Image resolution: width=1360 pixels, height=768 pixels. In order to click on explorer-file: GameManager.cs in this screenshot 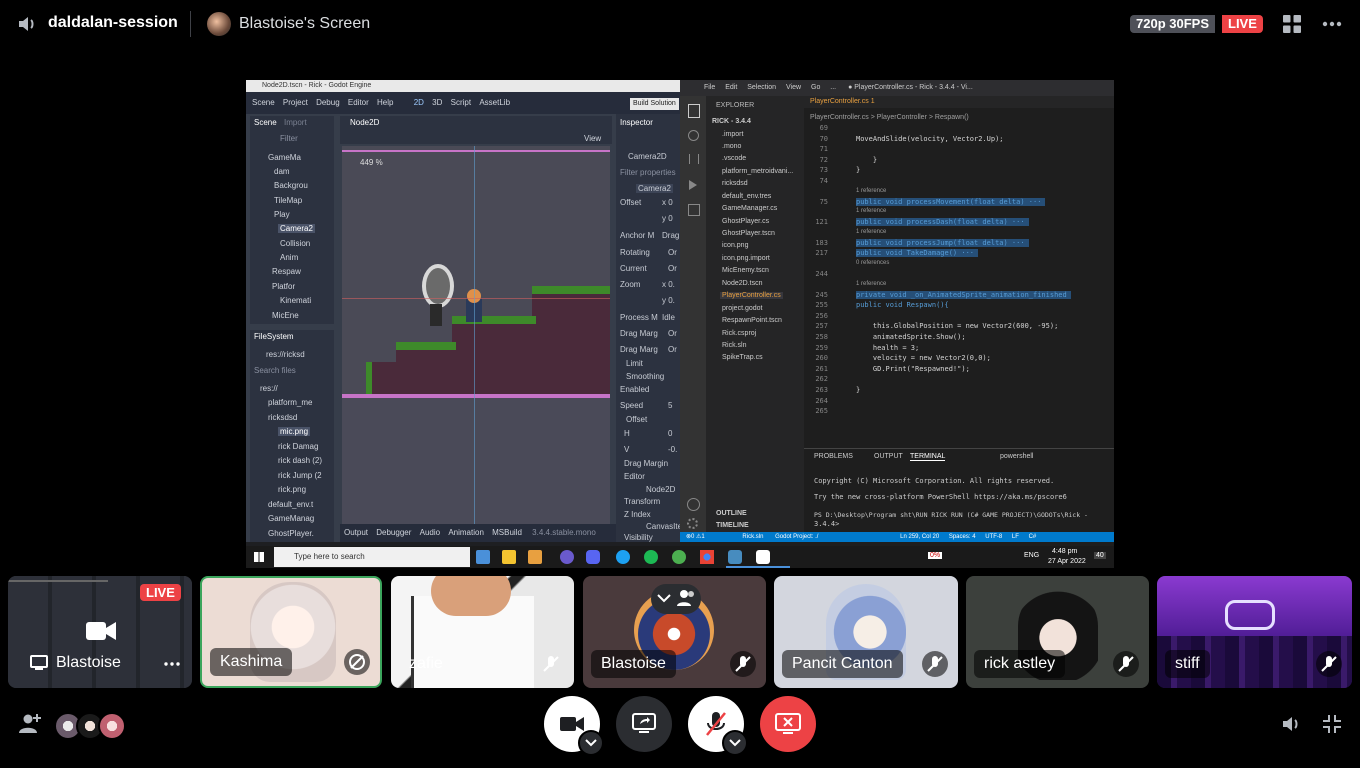, I will do `click(749, 208)`.